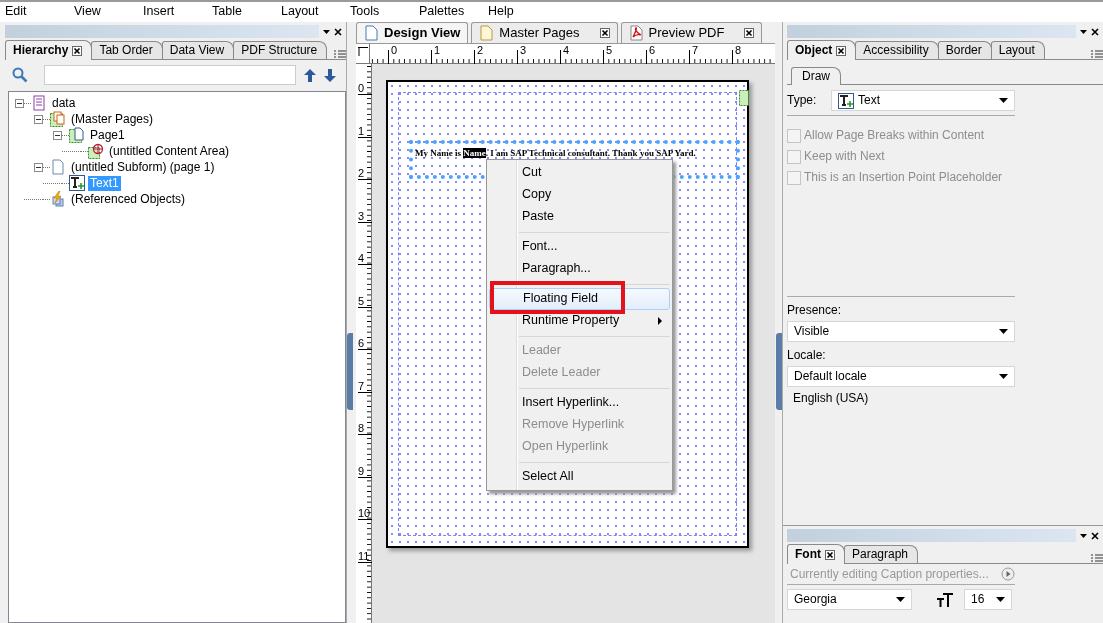  What do you see at coordinates (802, 100) in the screenshot?
I see `field-label: Type:` at bounding box center [802, 100].